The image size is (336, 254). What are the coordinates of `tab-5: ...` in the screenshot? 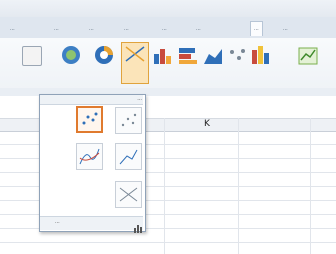 It's located at (164, 29).